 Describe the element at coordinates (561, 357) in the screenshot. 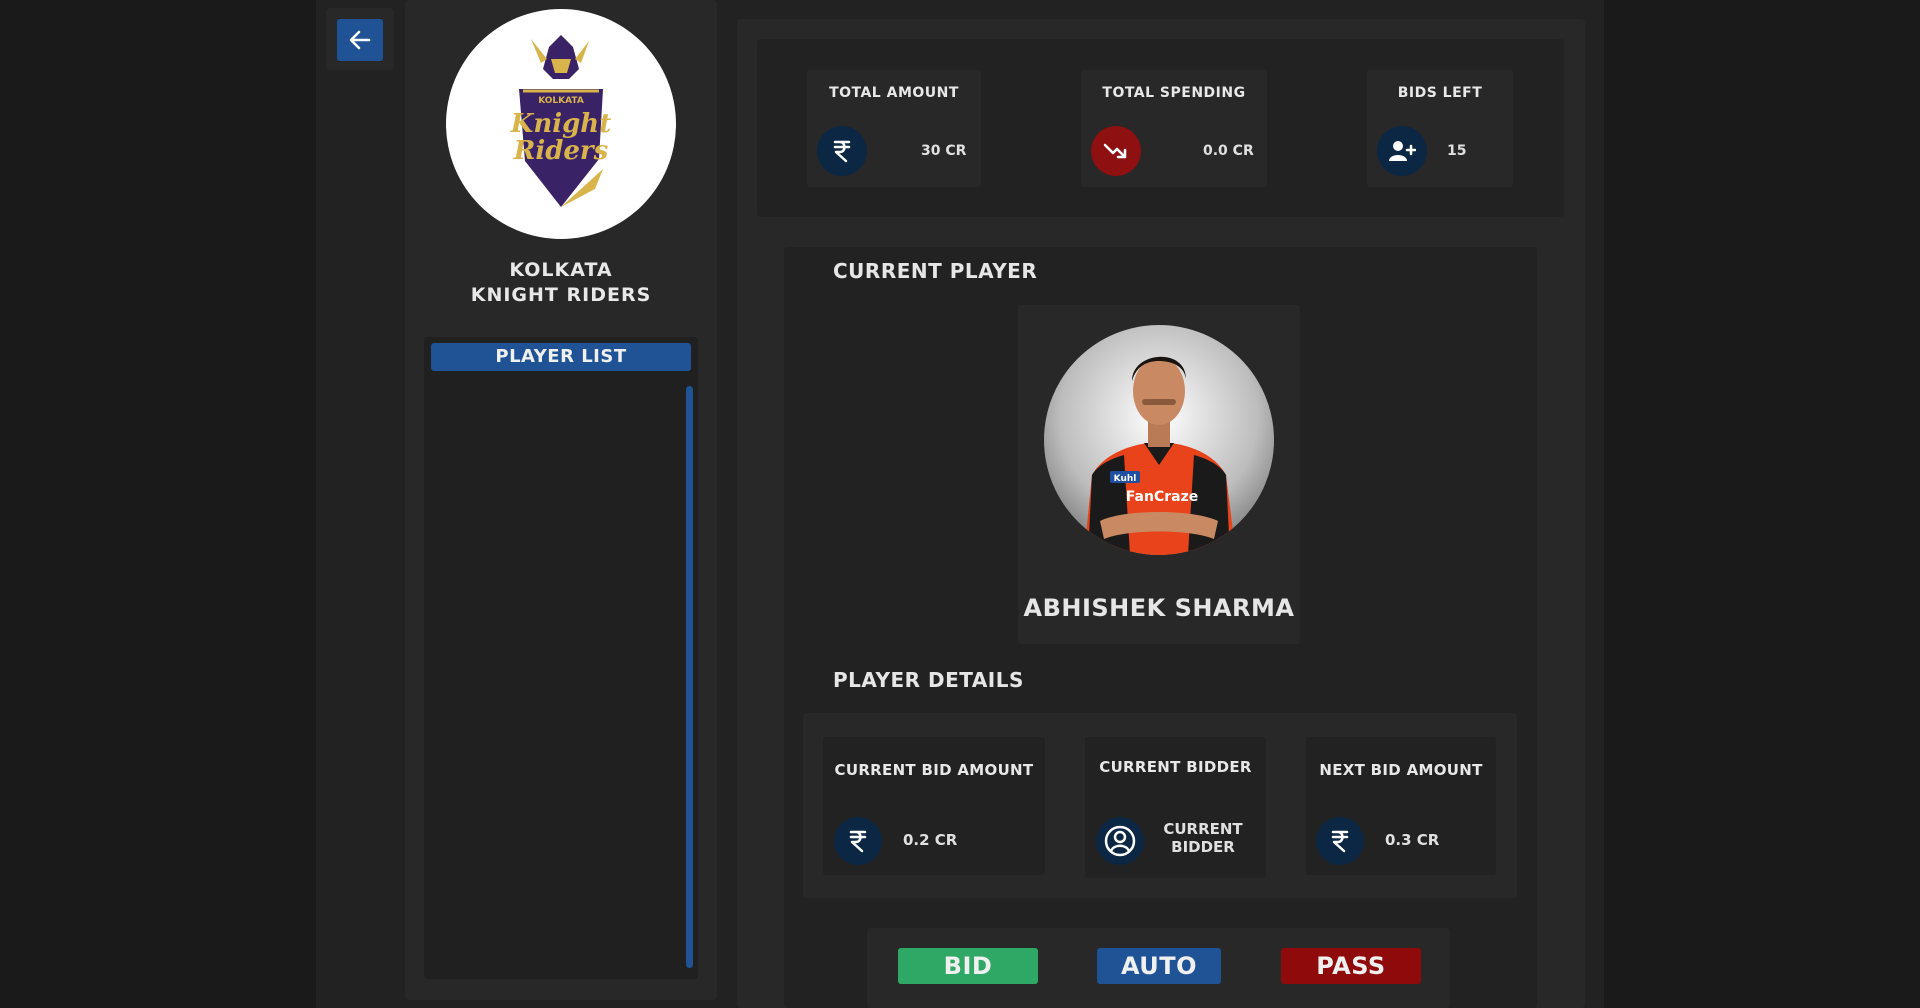

I see `player-list-header: PLAYER LIST` at that location.